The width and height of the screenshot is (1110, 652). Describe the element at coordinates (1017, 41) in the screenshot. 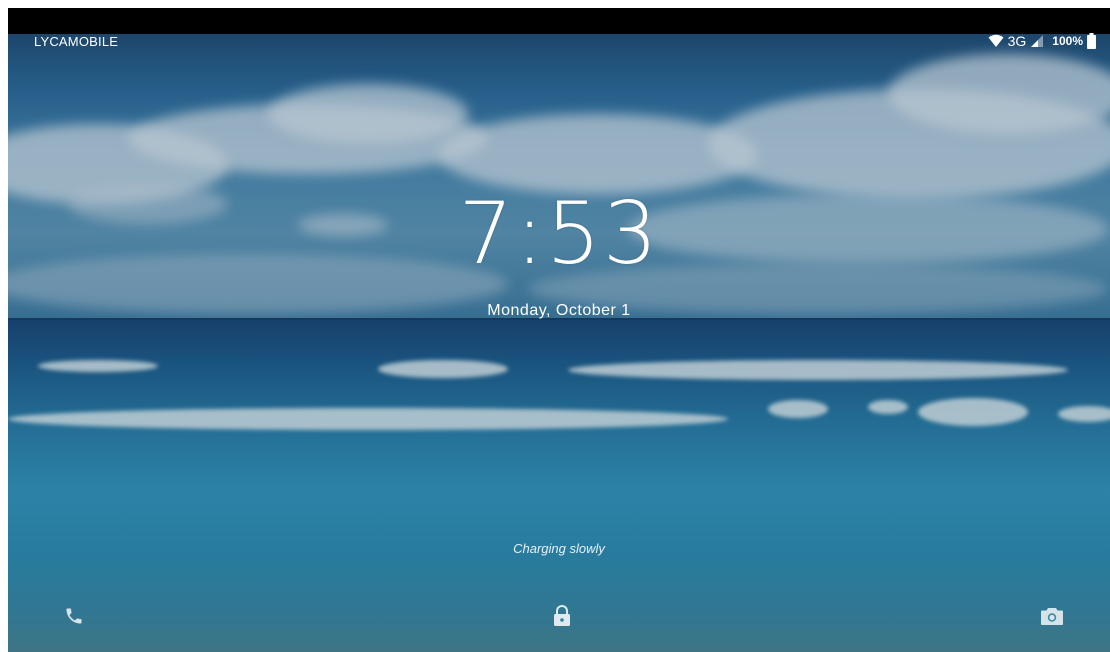

I see `network-type: 3G` at that location.